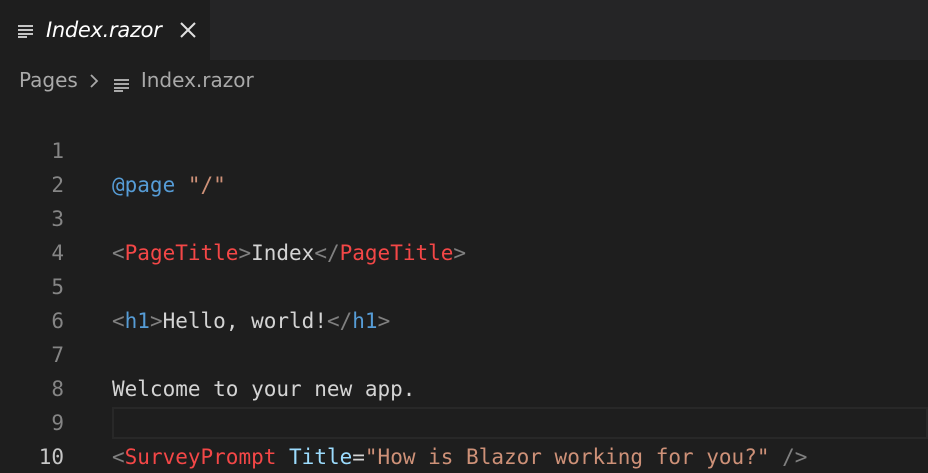 The image size is (928, 473). Describe the element at coordinates (464, 437) in the screenshot. I see `code-line-10: 10` at that location.